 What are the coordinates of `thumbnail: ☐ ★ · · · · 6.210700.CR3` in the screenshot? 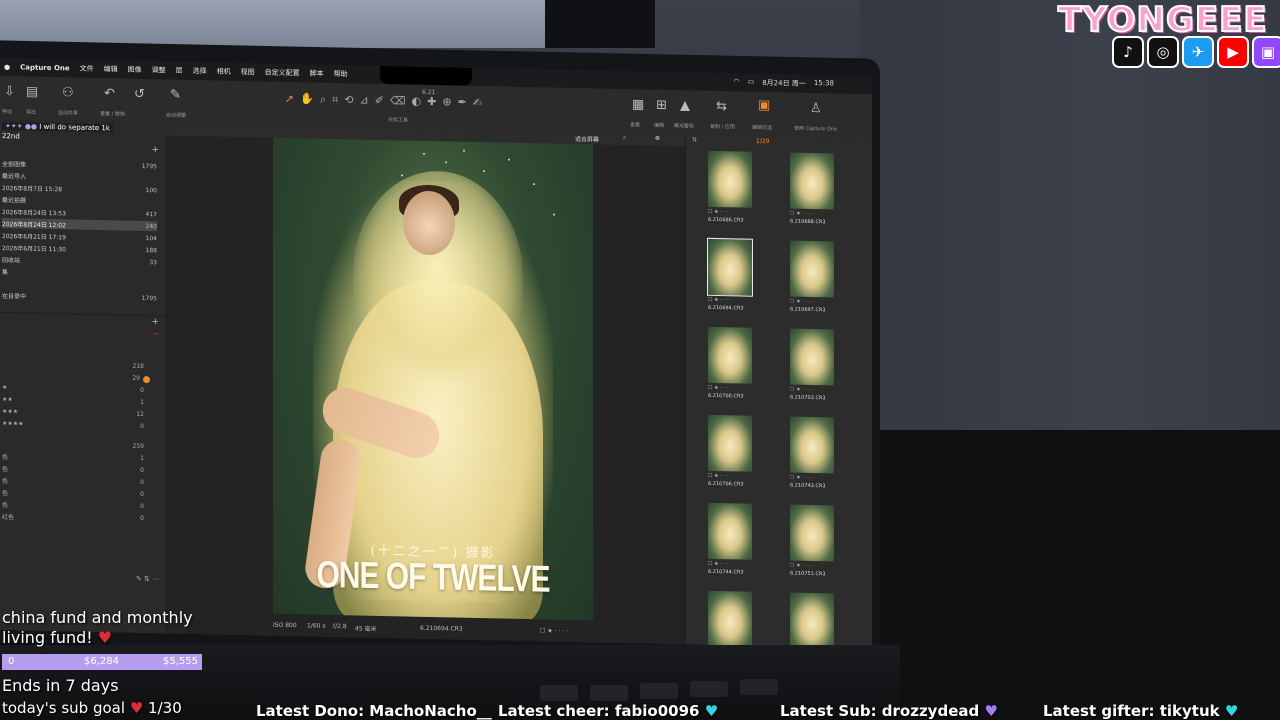 It's located at (731, 367).